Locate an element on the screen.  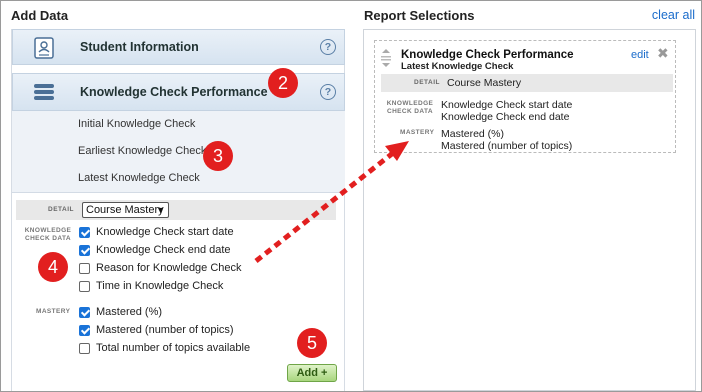
card-detail-value: Course Mastery is located at coordinates (484, 83).